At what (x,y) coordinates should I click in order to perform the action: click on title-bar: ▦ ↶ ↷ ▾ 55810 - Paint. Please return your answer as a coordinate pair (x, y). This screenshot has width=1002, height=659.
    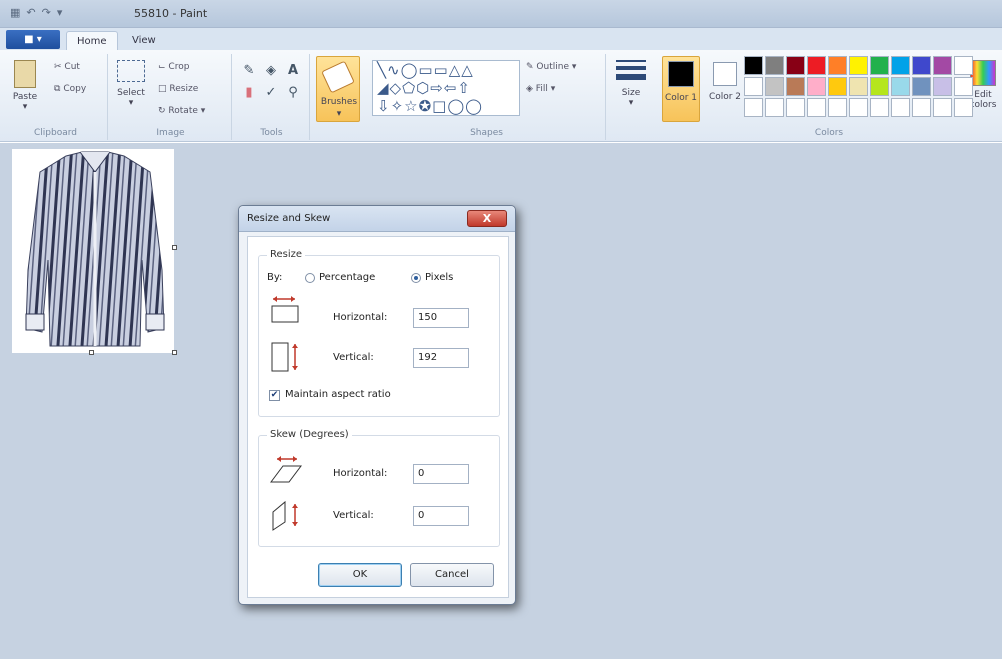
    Looking at the image, I should click on (501, 14).